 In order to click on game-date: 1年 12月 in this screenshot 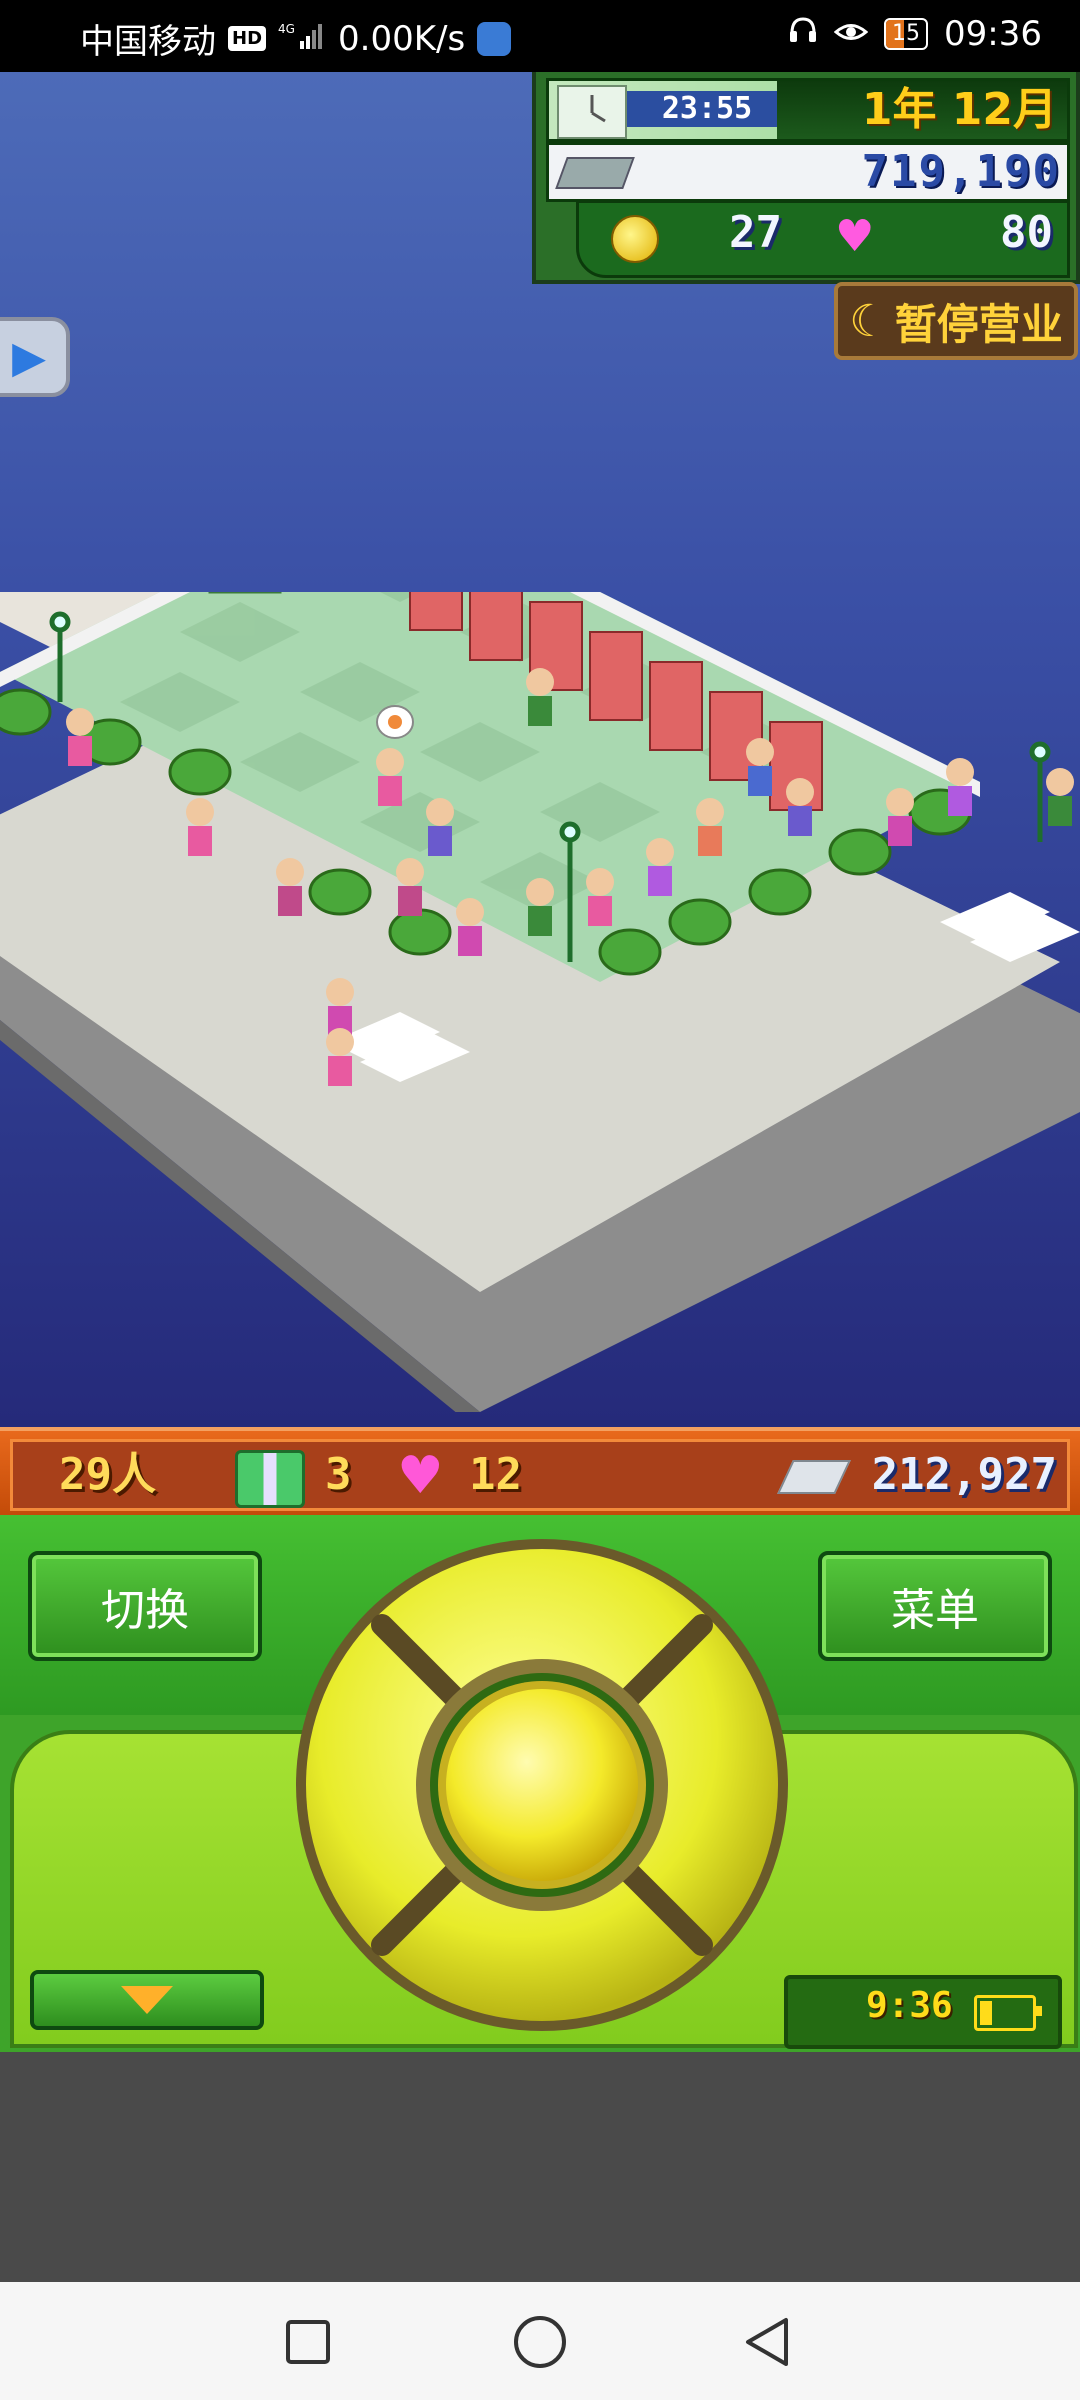, I will do `click(922, 110)`.